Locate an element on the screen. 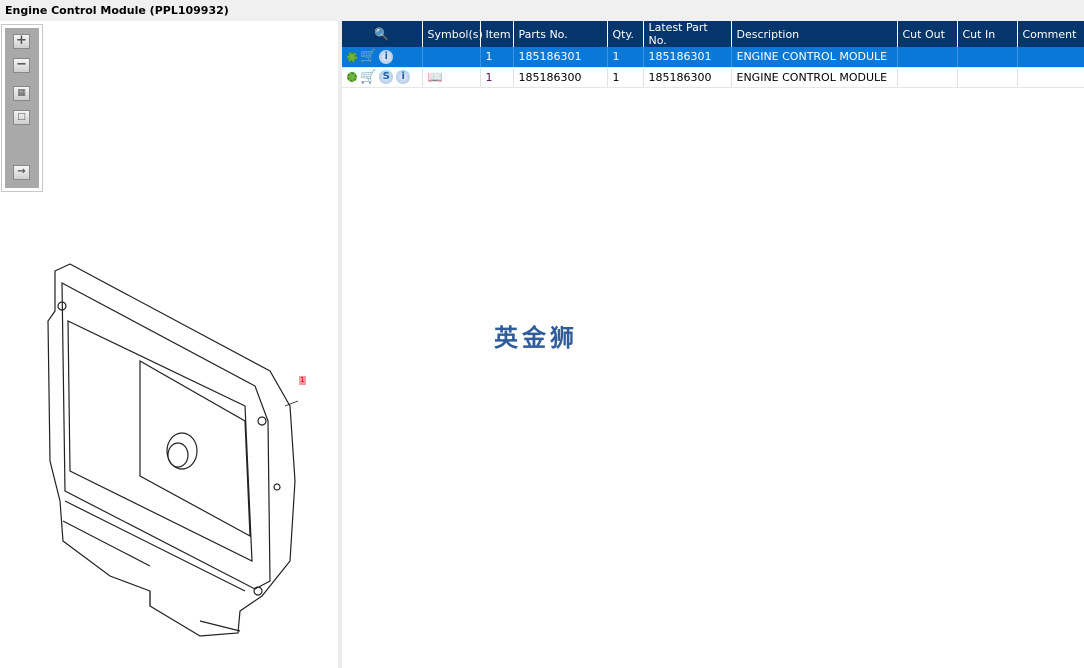 This screenshot has width=1084, height=668. column-header-comment: Comment is located at coordinates (1050, 34).